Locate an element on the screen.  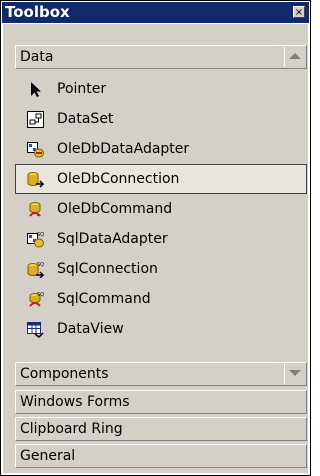
scroll-down-icon is located at coordinates (295, 373).